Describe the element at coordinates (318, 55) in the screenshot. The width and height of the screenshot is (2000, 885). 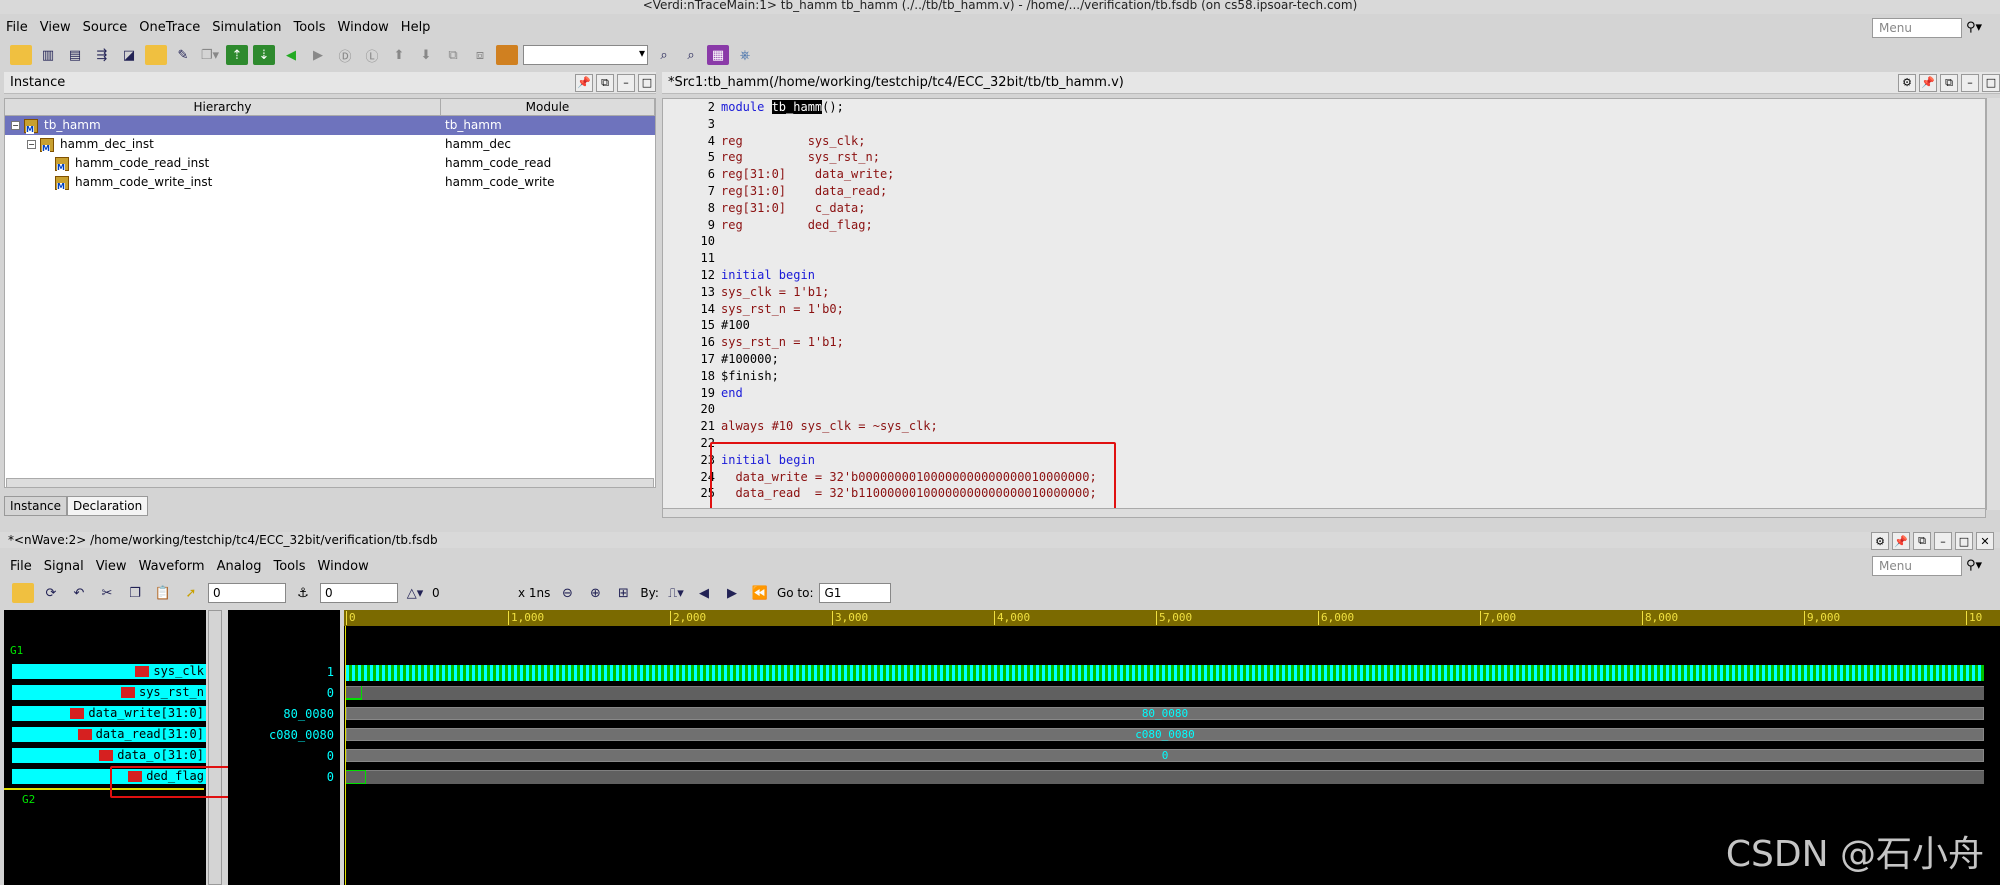
I see `forward-arrow-icon: ▶` at that location.